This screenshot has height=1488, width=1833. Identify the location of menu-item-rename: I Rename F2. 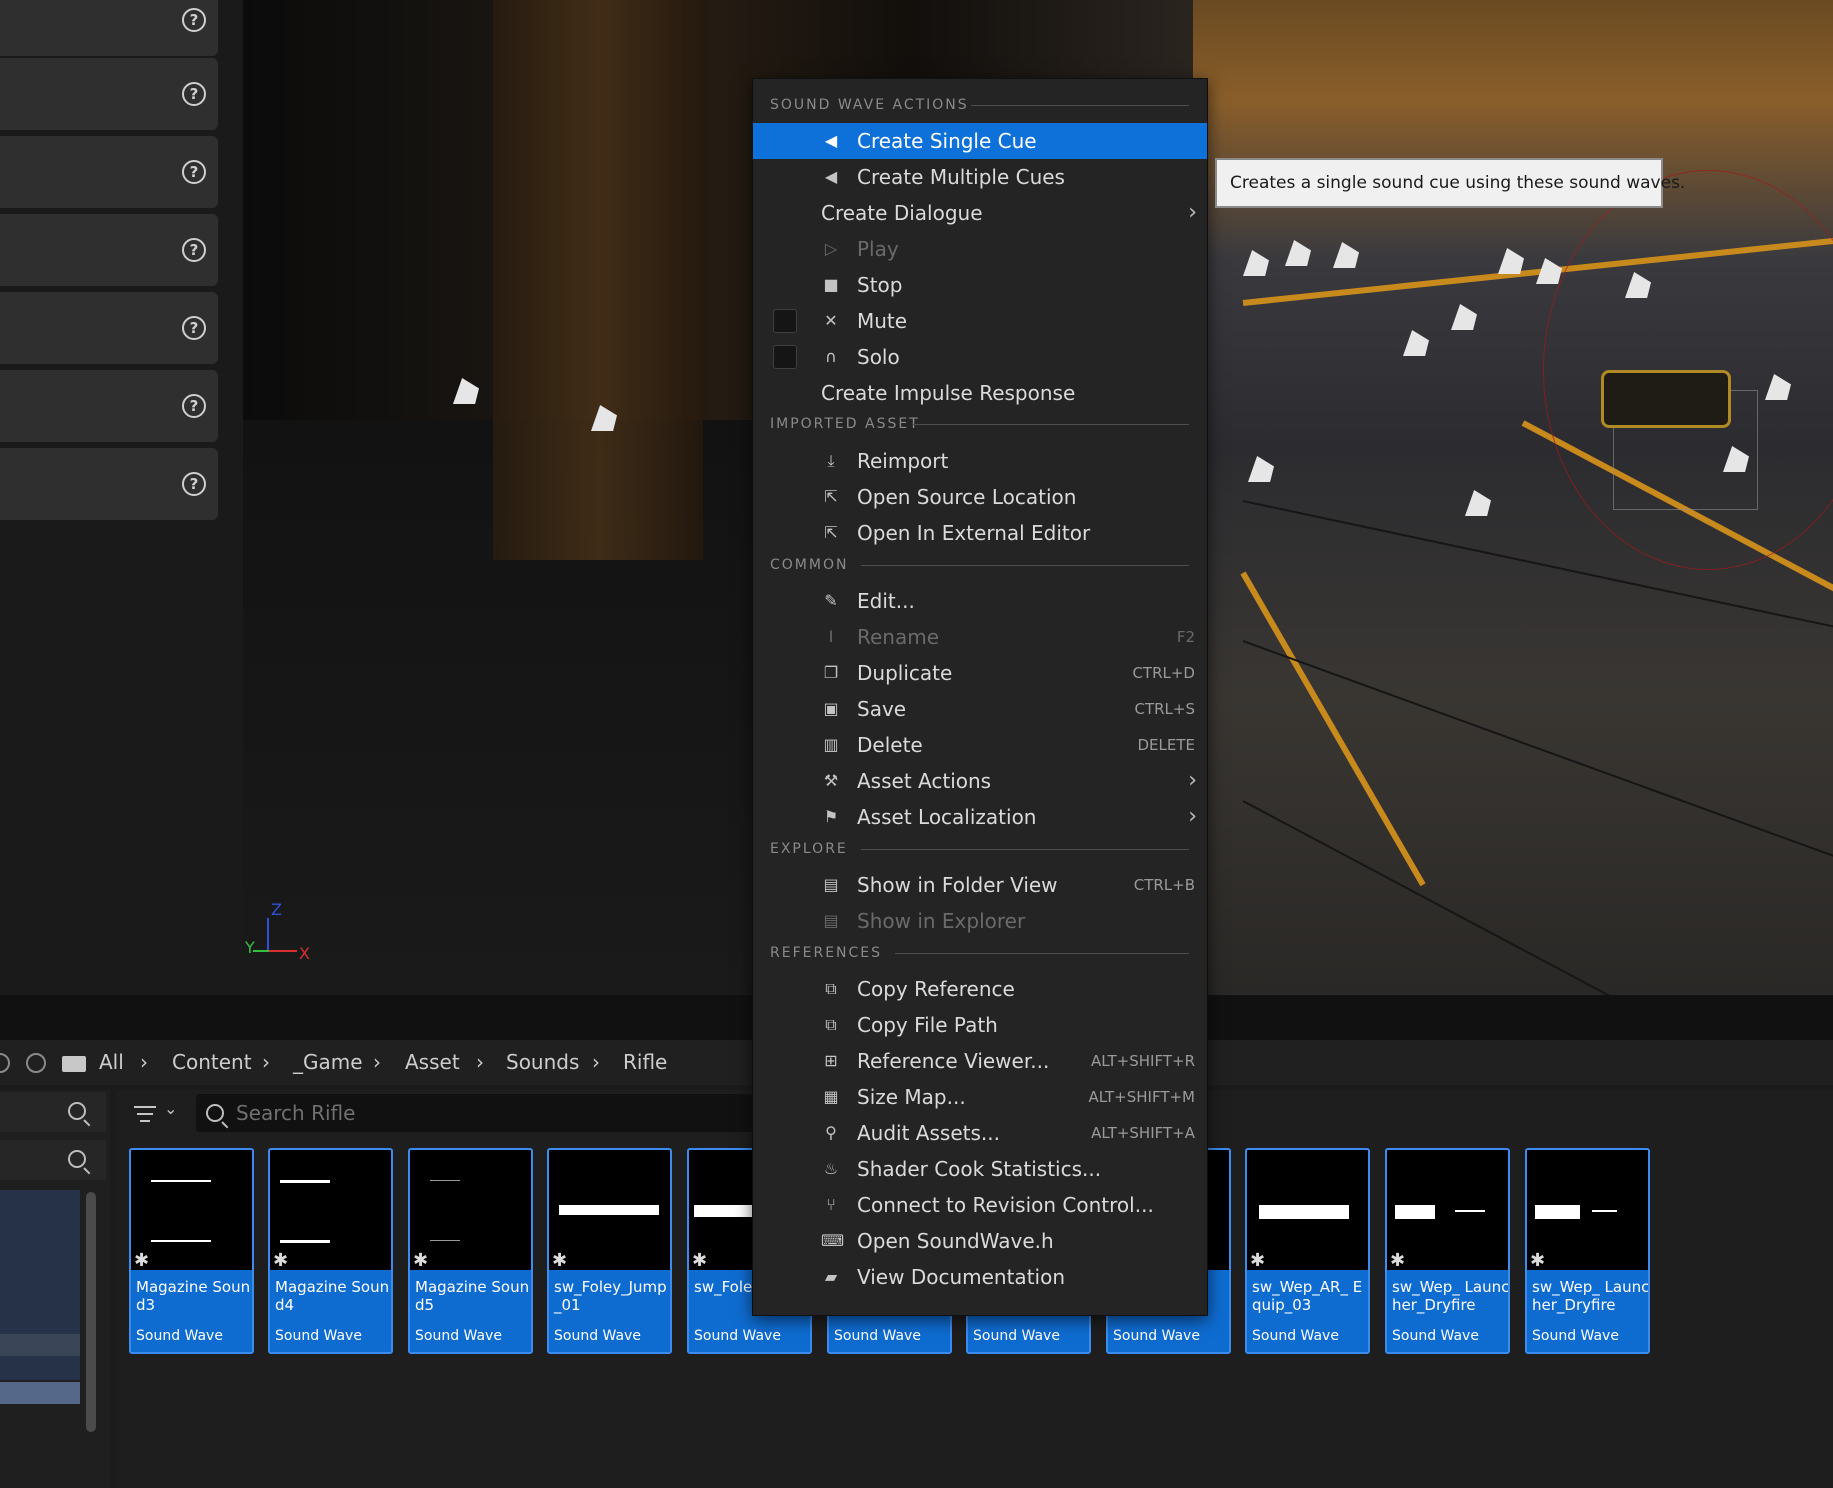
(980, 637).